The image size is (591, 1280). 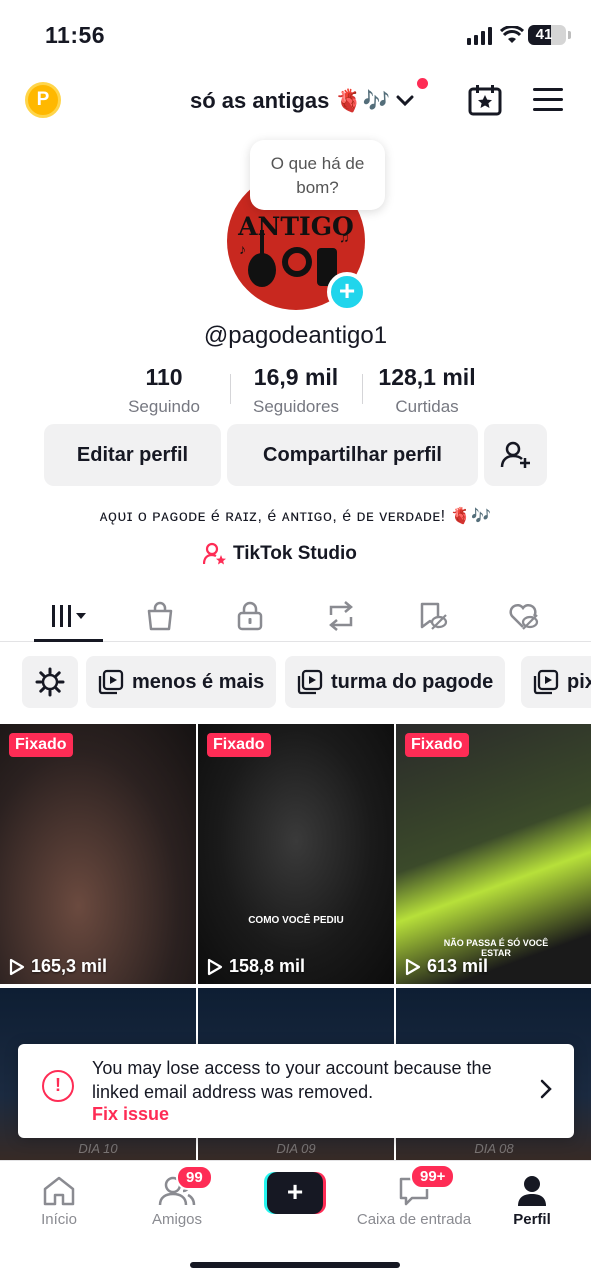 What do you see at coordinates (295, 553) in the screenshot?
I see `studio-label: TikTok Studio` at bounding box center [295, 553].